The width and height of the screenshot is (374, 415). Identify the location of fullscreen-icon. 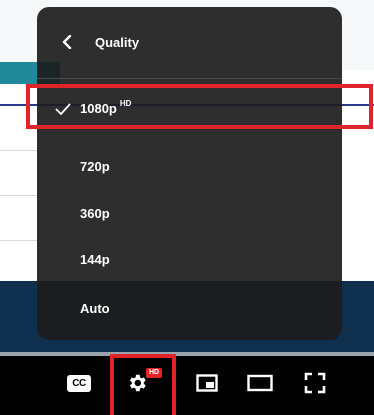
(315, 383).